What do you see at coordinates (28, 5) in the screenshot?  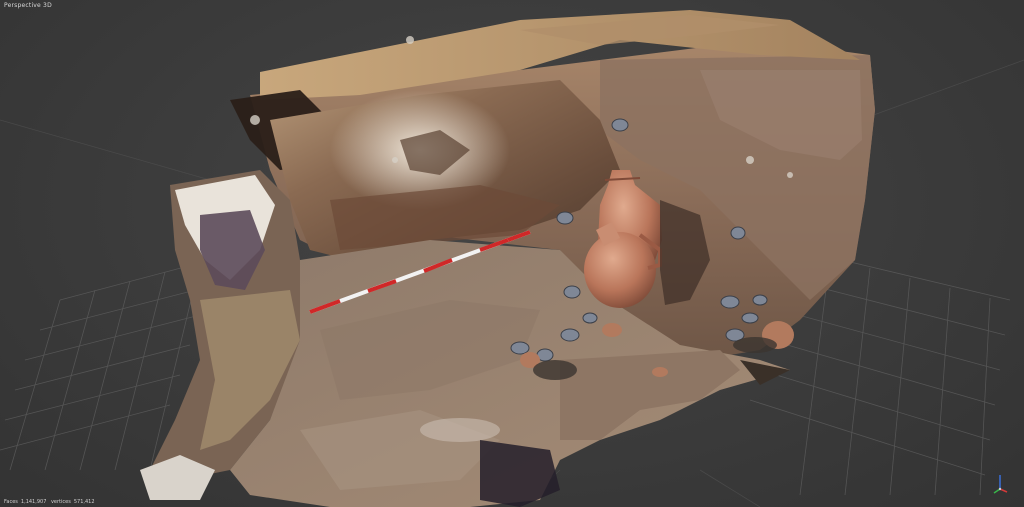 I see `view-mode-label: Perspective 3D` at bounding box center [28, 5].